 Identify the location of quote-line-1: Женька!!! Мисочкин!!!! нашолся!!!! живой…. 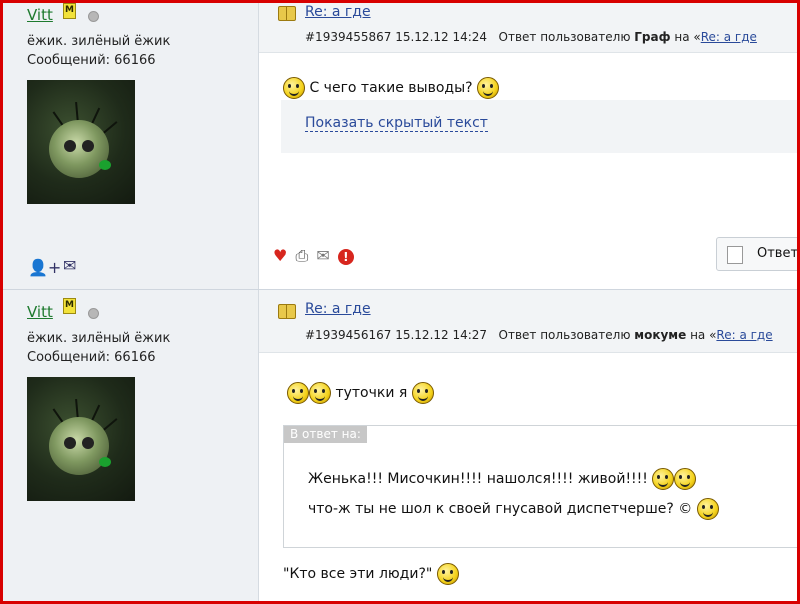
(478, 479).